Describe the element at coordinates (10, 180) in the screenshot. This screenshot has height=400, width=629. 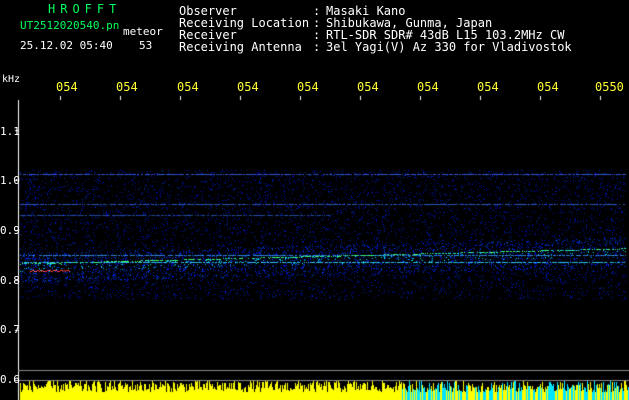
I see `frequency-tick-label: 1.0` at that location.